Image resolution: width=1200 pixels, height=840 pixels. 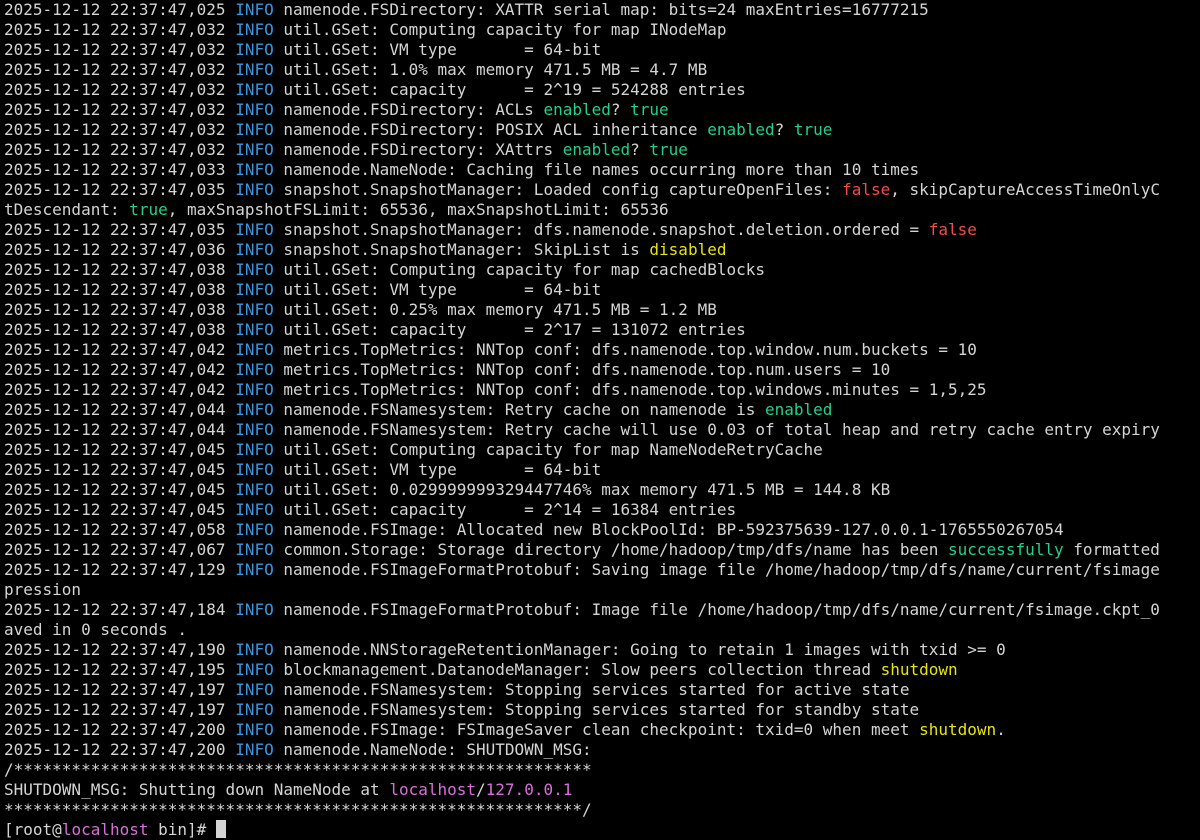 What do you see at coordinates (408, 109) in the screenshot?
I see `log-text: namenode.FSDirectory: ACLs` at bounding box center [408, 109].